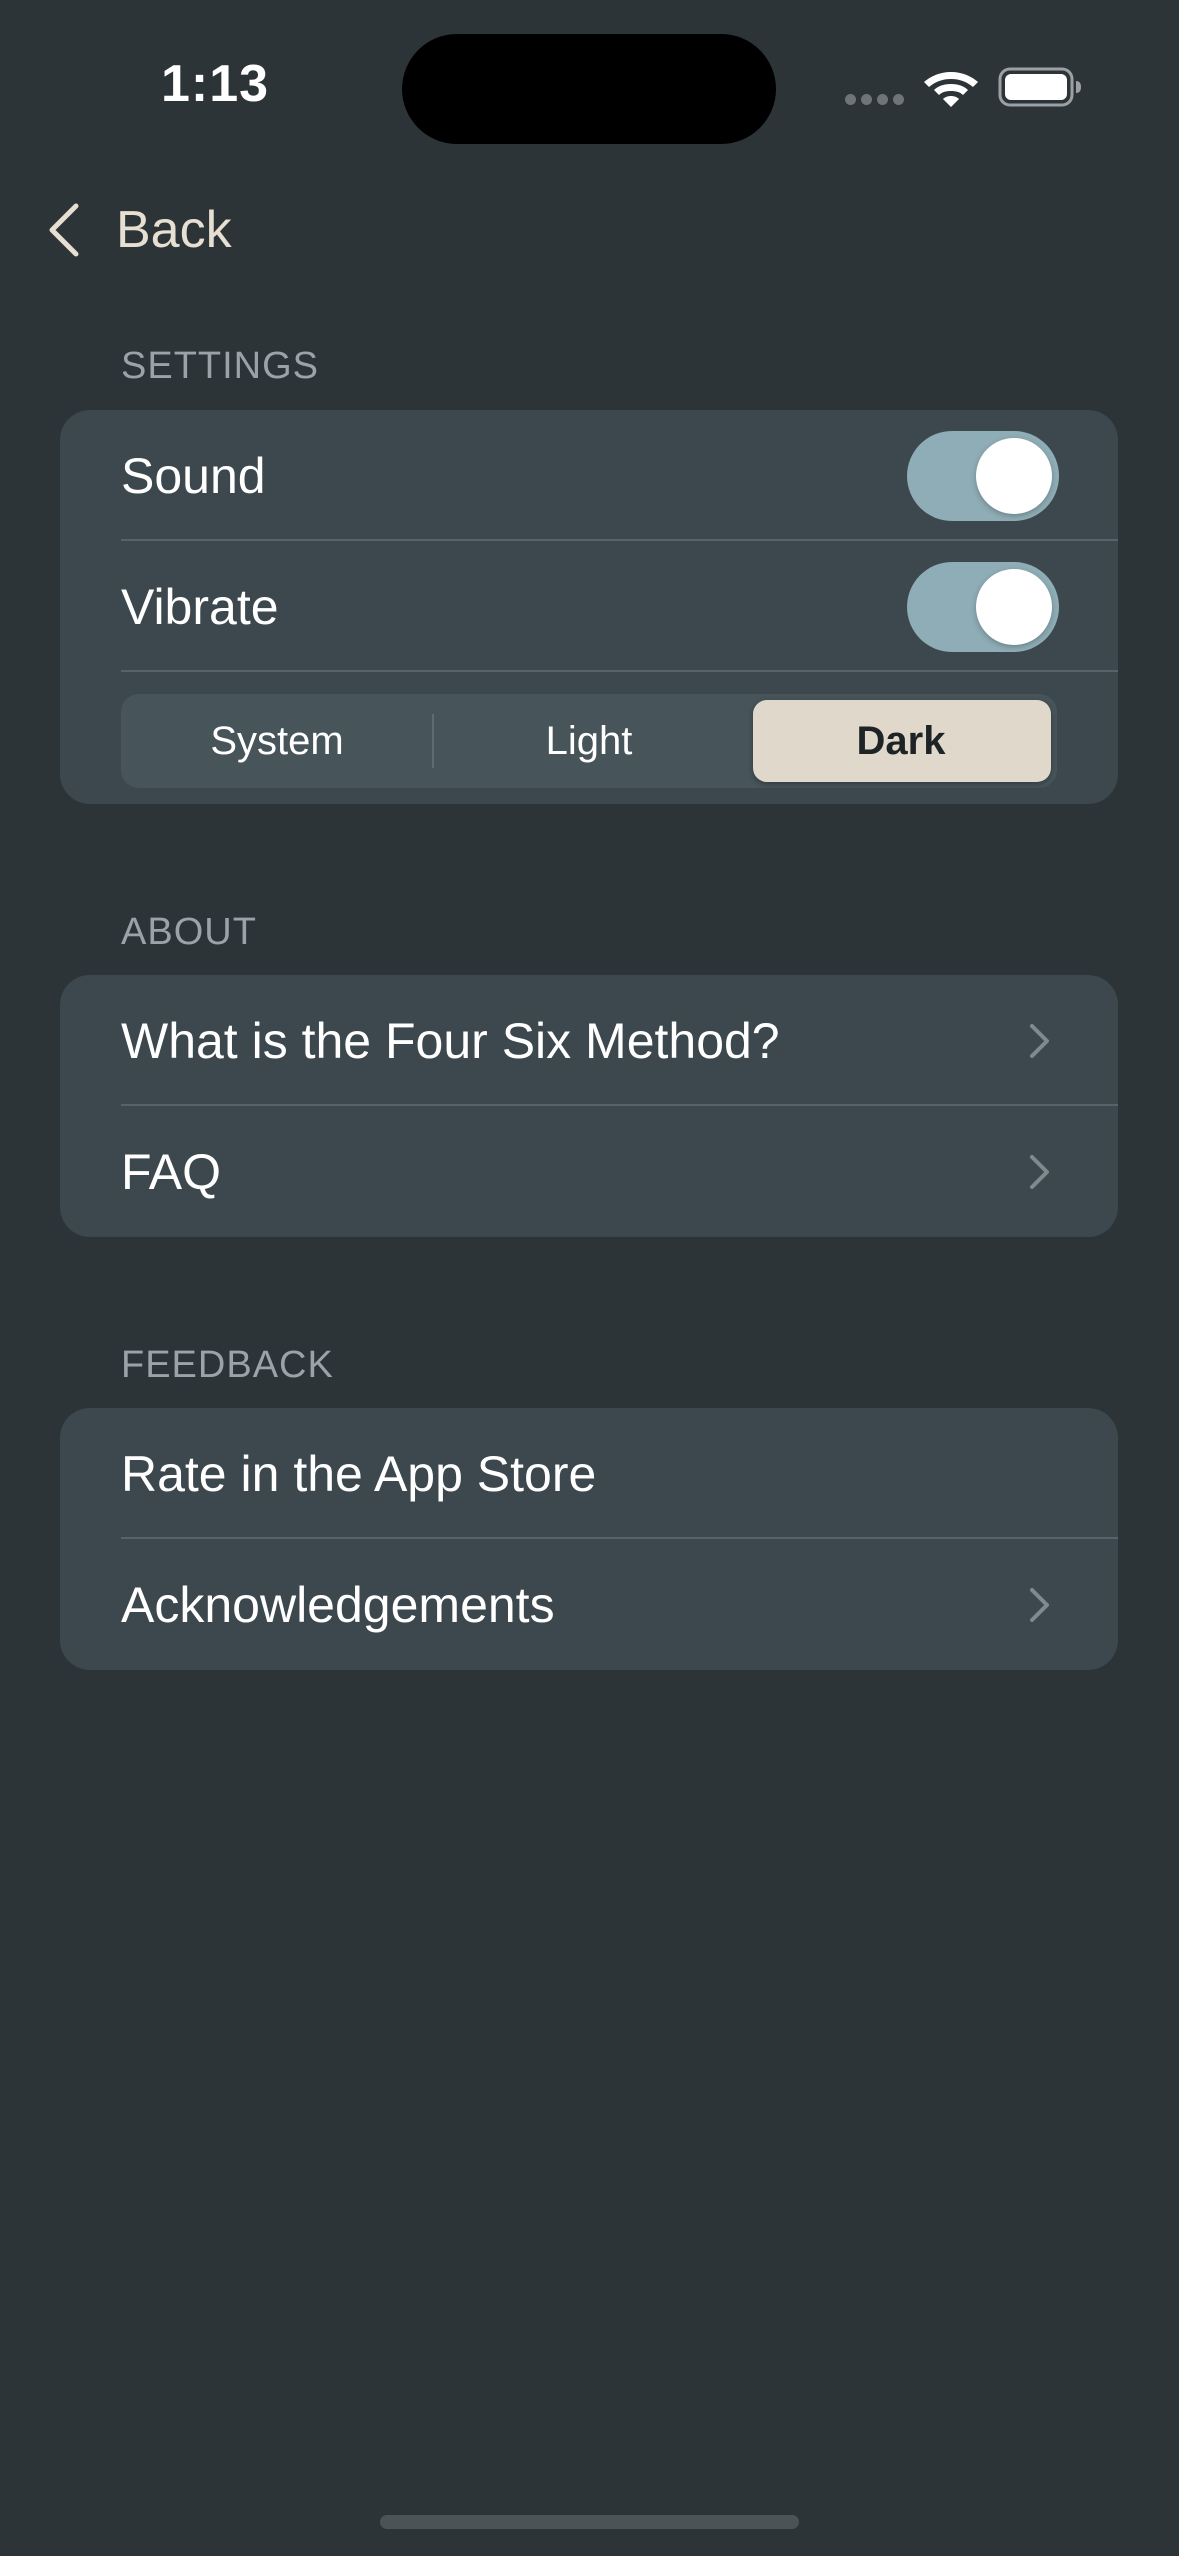 The width and height of the screenshot is (1179, 2556). I want to click on sound-toggle, so click(983, 475).